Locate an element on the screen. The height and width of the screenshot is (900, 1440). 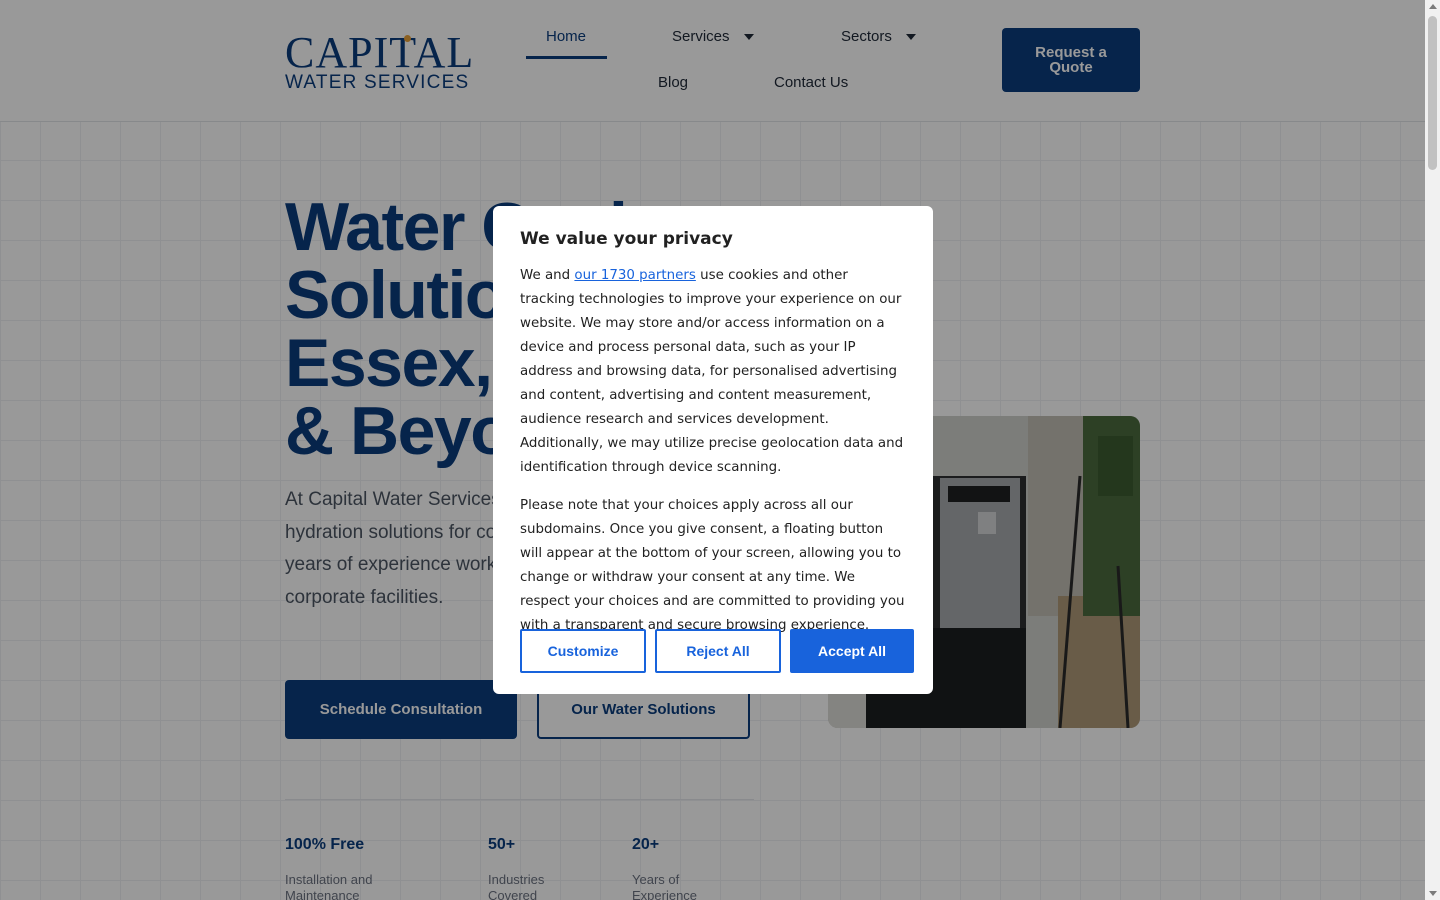
scroll-up-arrow-icon is located at coordinates (1433, 6).